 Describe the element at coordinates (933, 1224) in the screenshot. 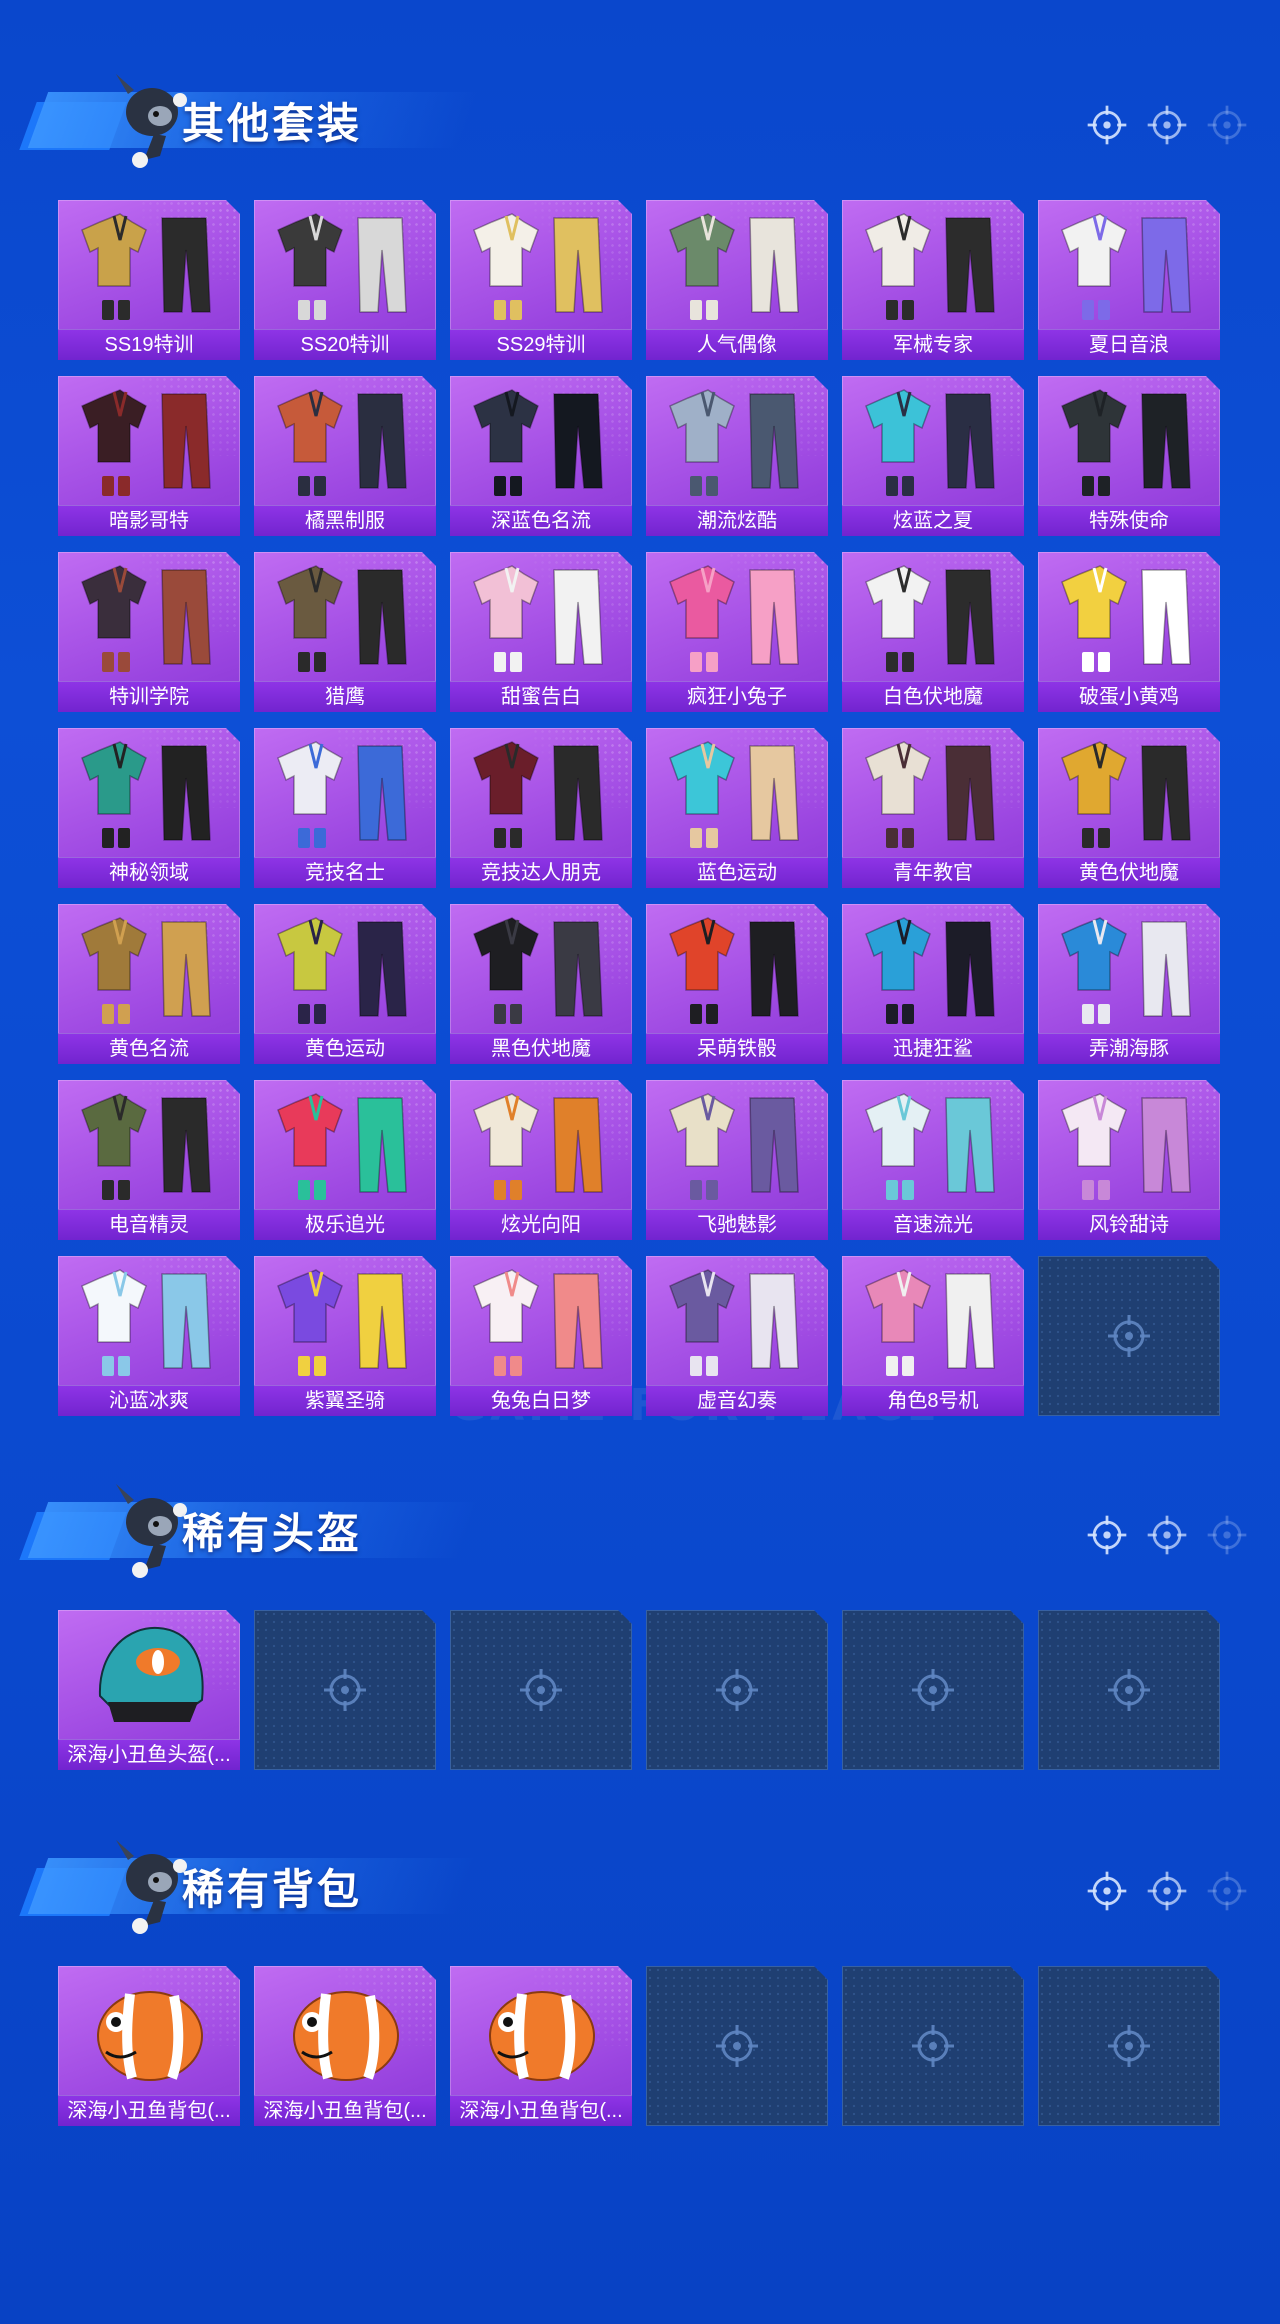

I see `item-label: 音速流光` at that location.